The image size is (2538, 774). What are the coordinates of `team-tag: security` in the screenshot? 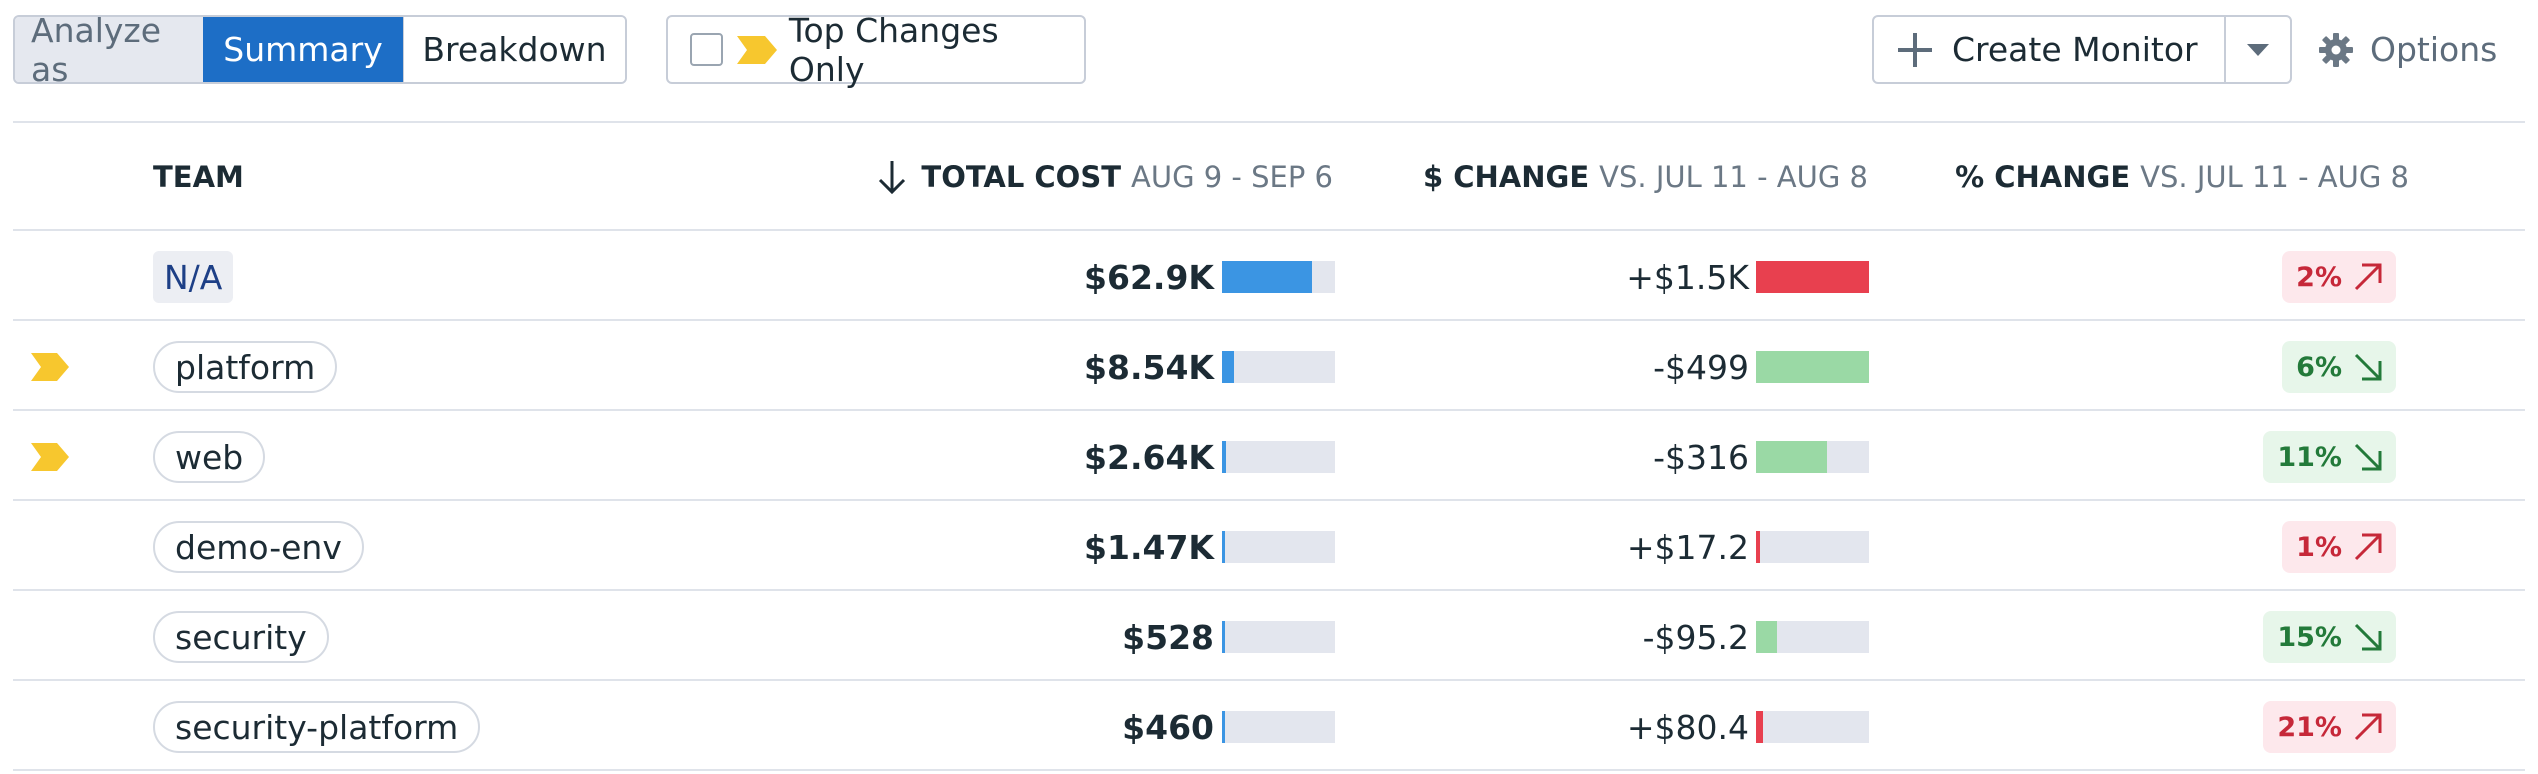 It's located at (241, 637).